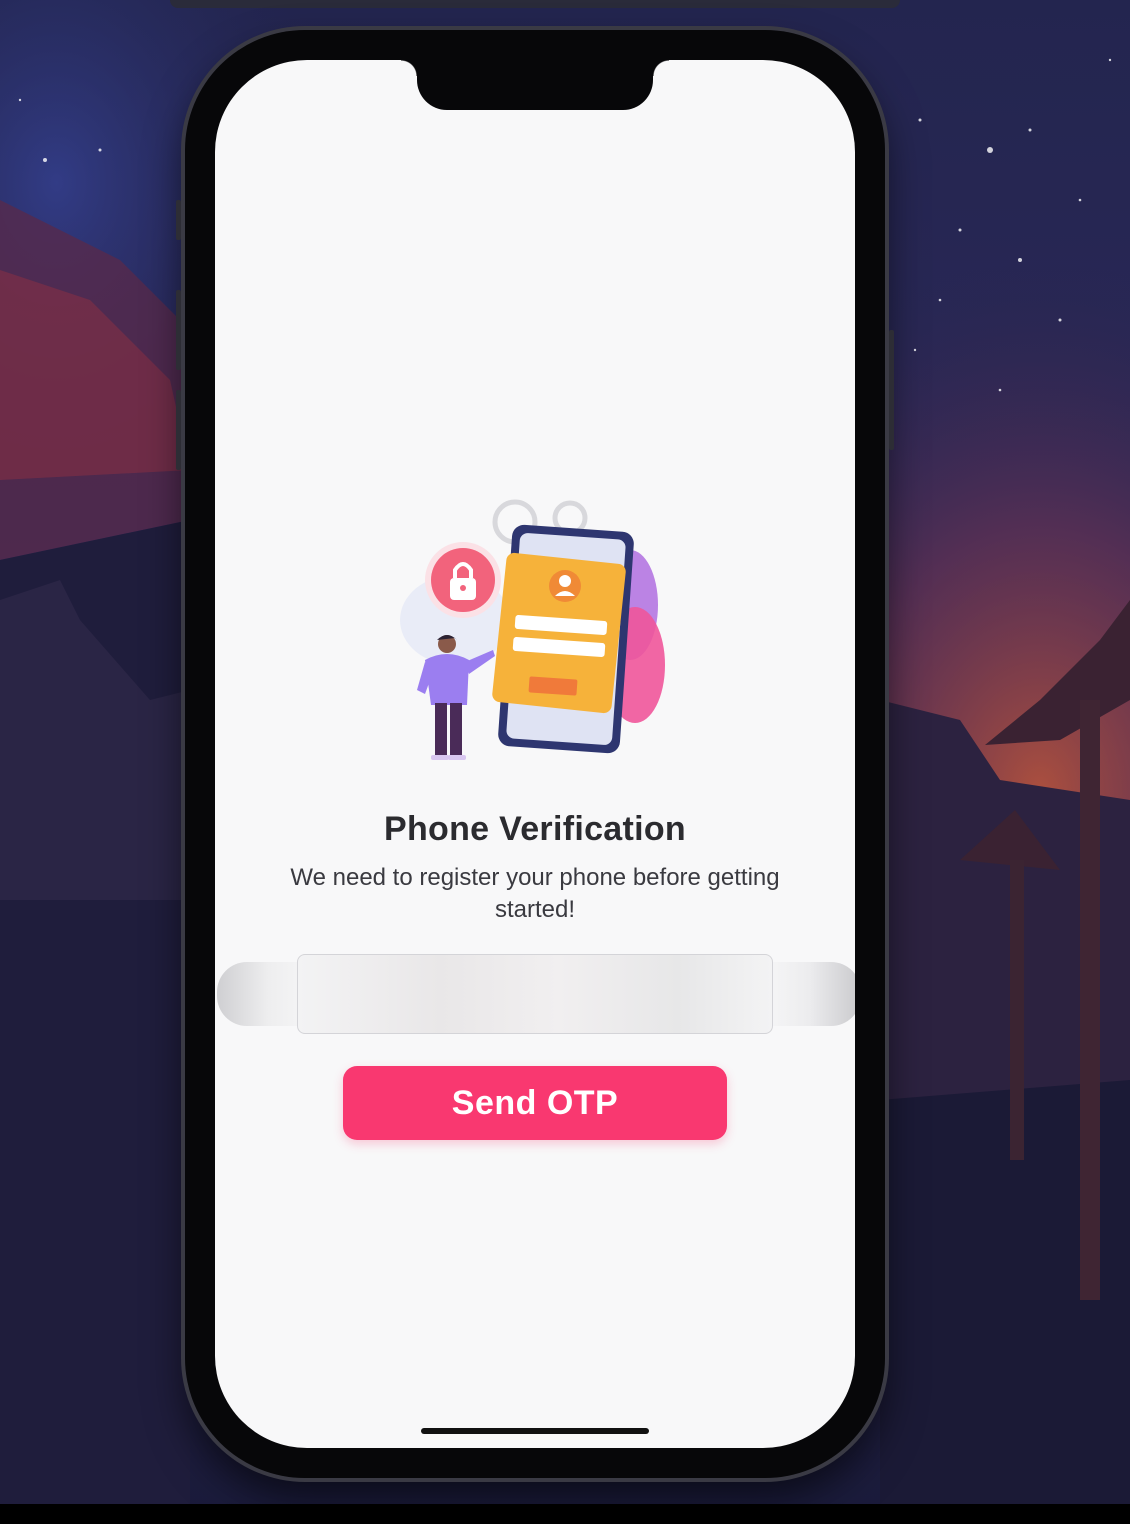 Image resolution: width=1130 pixels, height=1524 pixels. I want to click on page-title: Phone Verification, so click(535, 829).